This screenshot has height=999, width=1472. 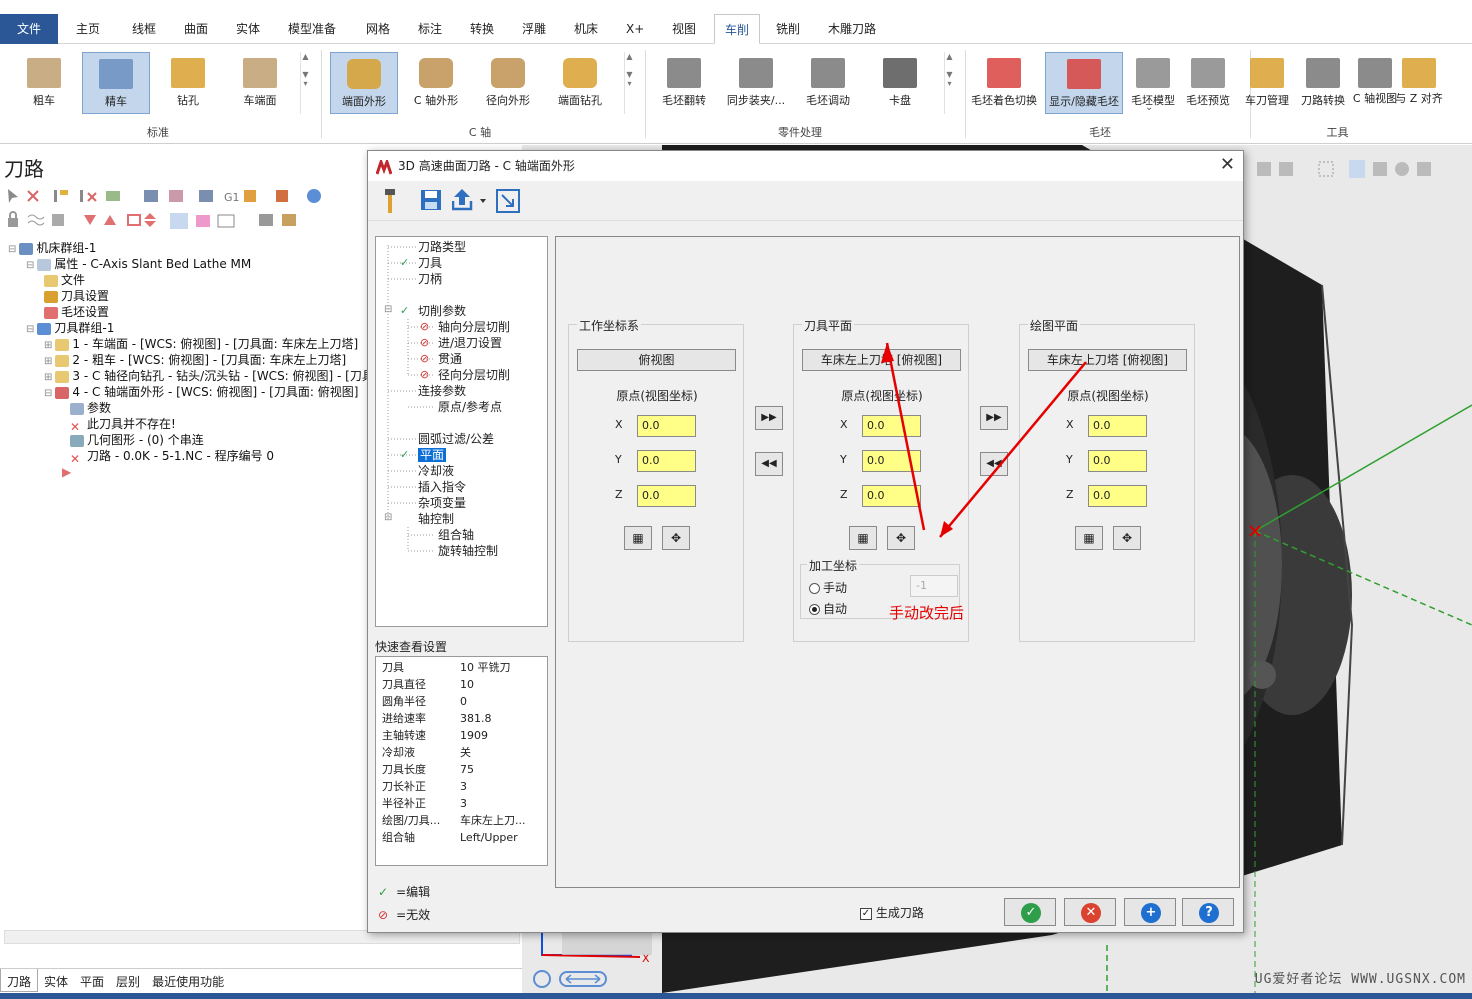 I want to click on copy-right-button-2: ▶▶, so click(x=994, y=418).